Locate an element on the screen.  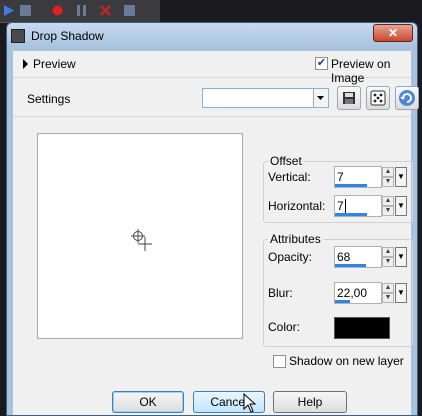
record-icon is located at coordinates (57, 10).